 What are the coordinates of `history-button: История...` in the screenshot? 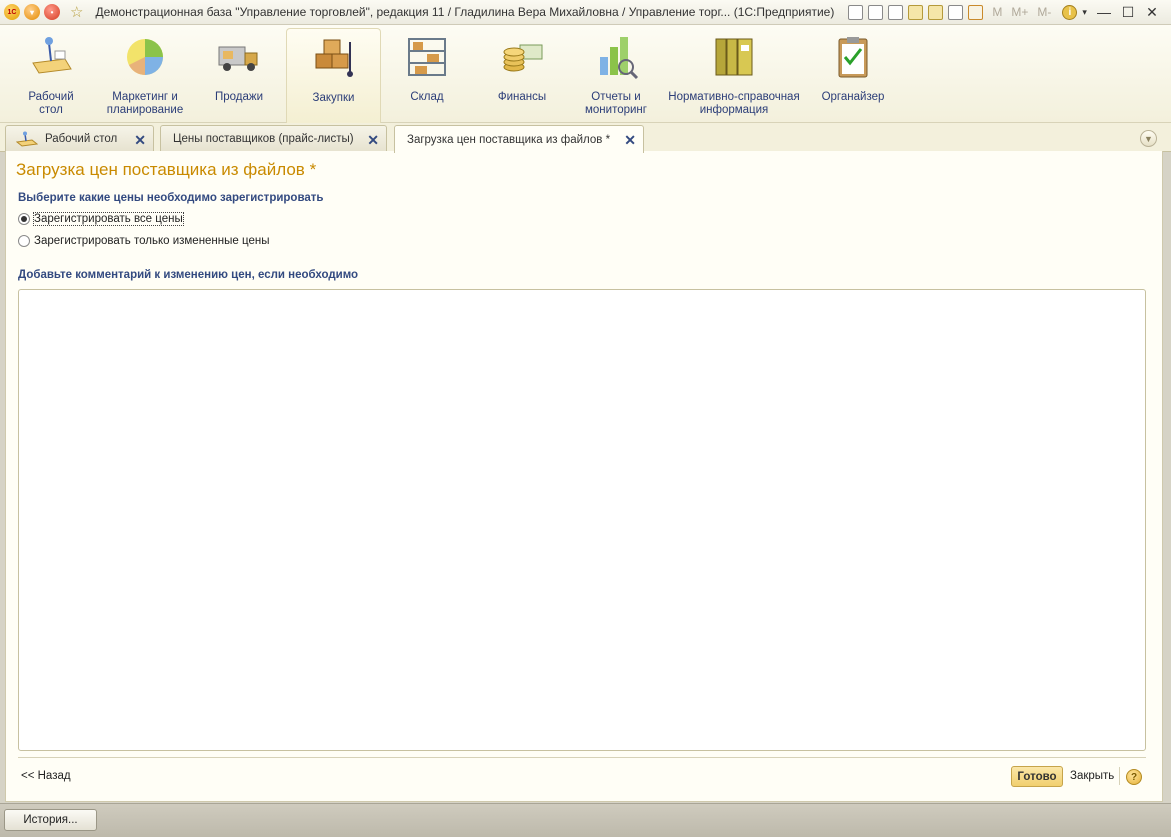 It's located at (50, 820).